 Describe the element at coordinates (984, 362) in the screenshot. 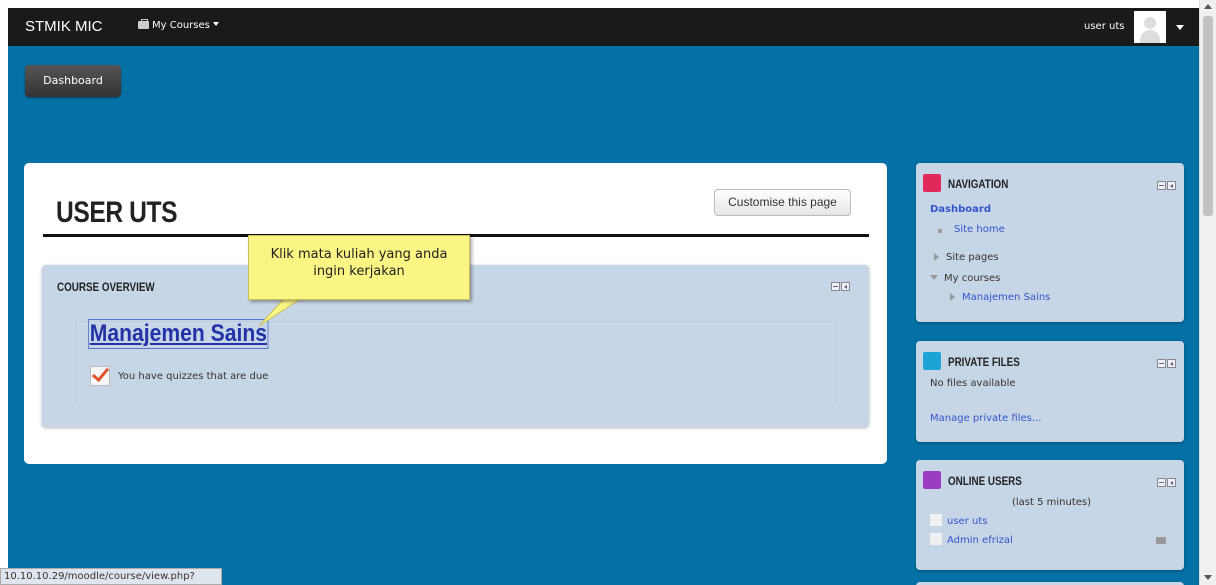

I see `private-files-title: PRIVATE FILES` at that location.